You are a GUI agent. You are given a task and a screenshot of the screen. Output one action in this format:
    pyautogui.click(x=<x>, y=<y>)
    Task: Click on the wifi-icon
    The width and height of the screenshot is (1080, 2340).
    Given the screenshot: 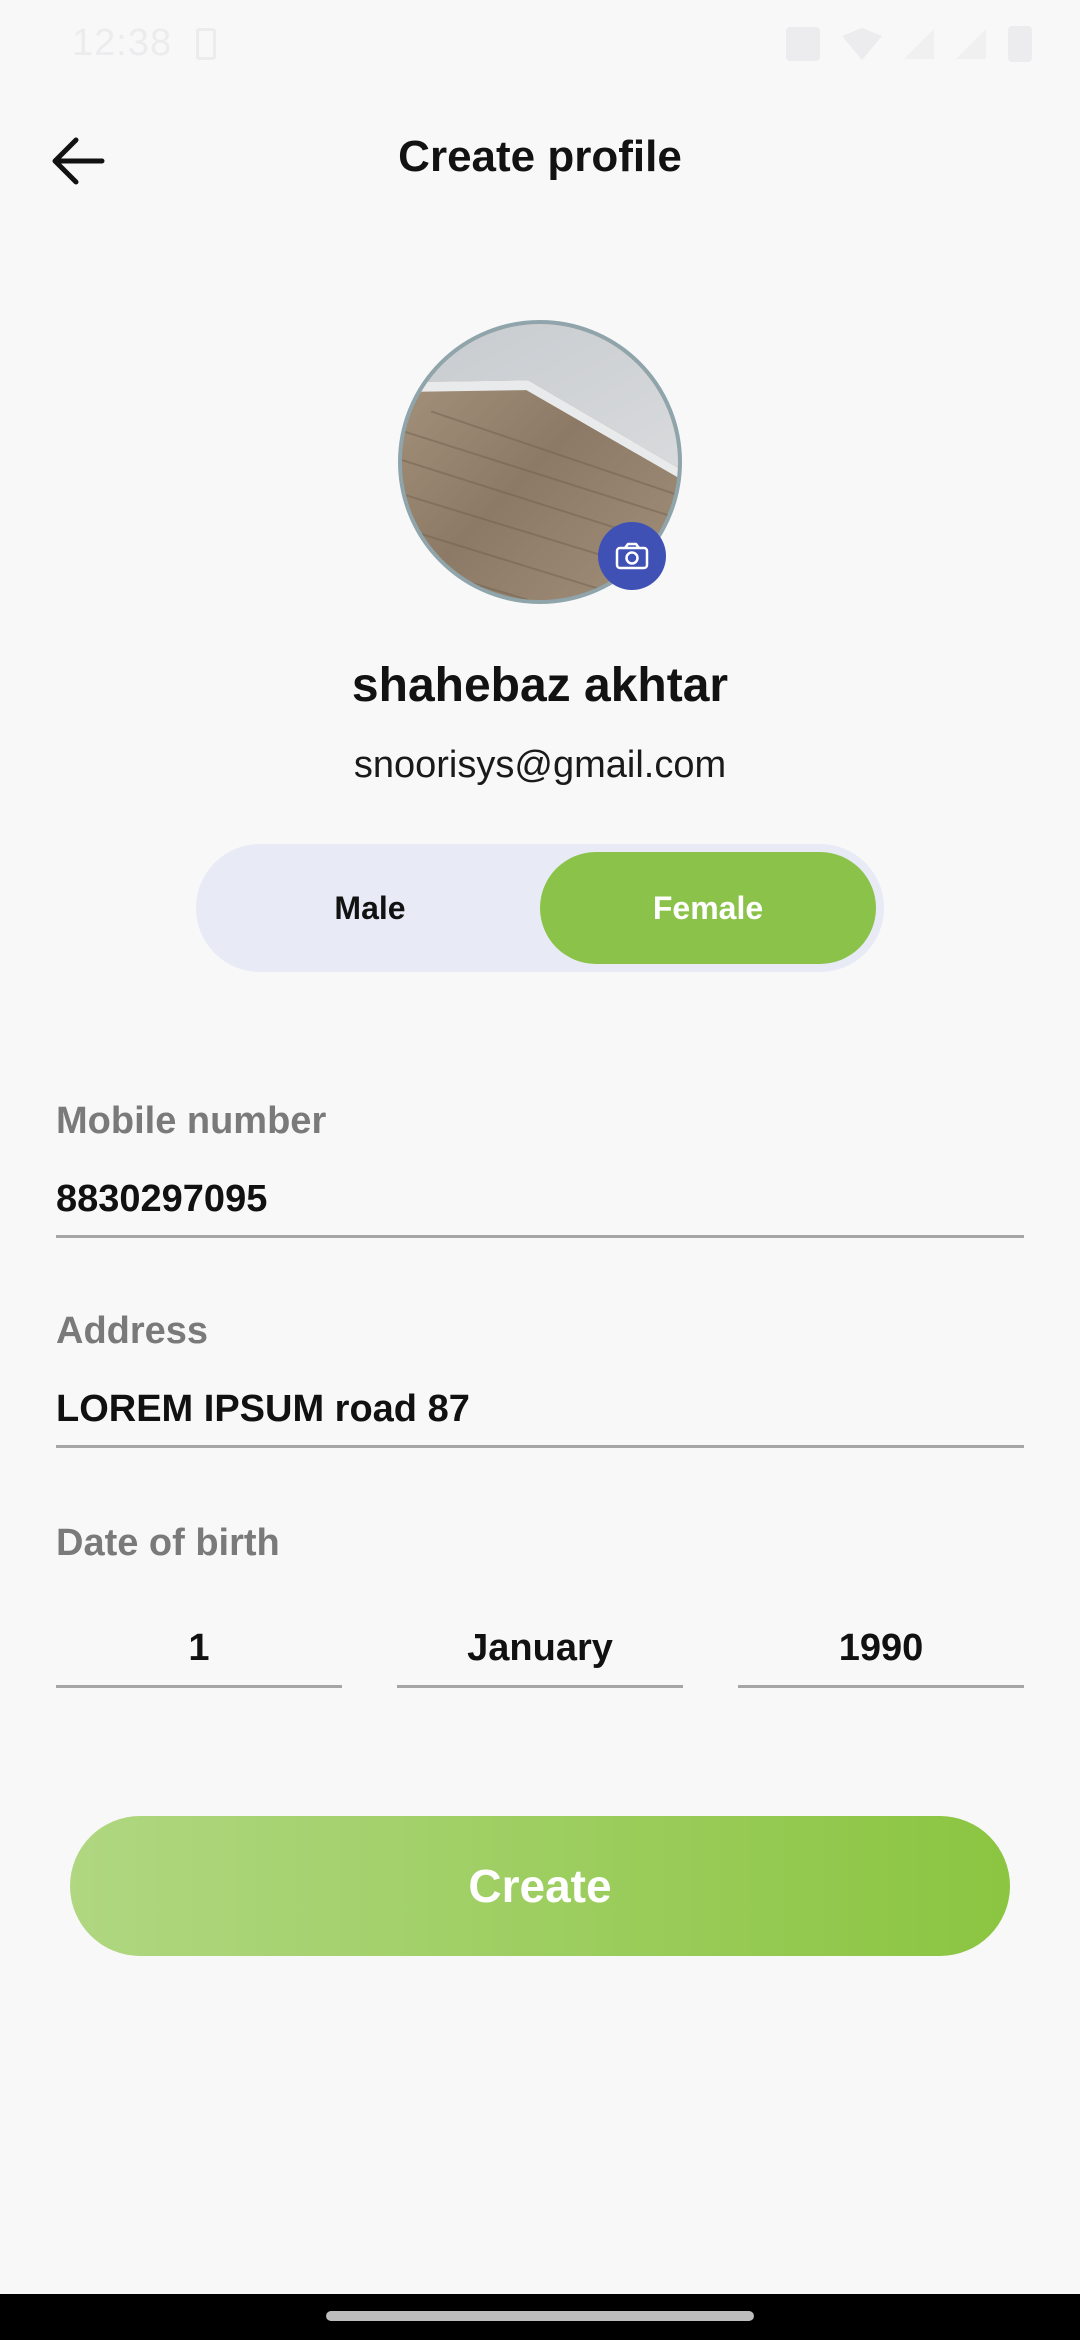 What is the action you would take?
    pyautogui.click(x=862, y=44)
    